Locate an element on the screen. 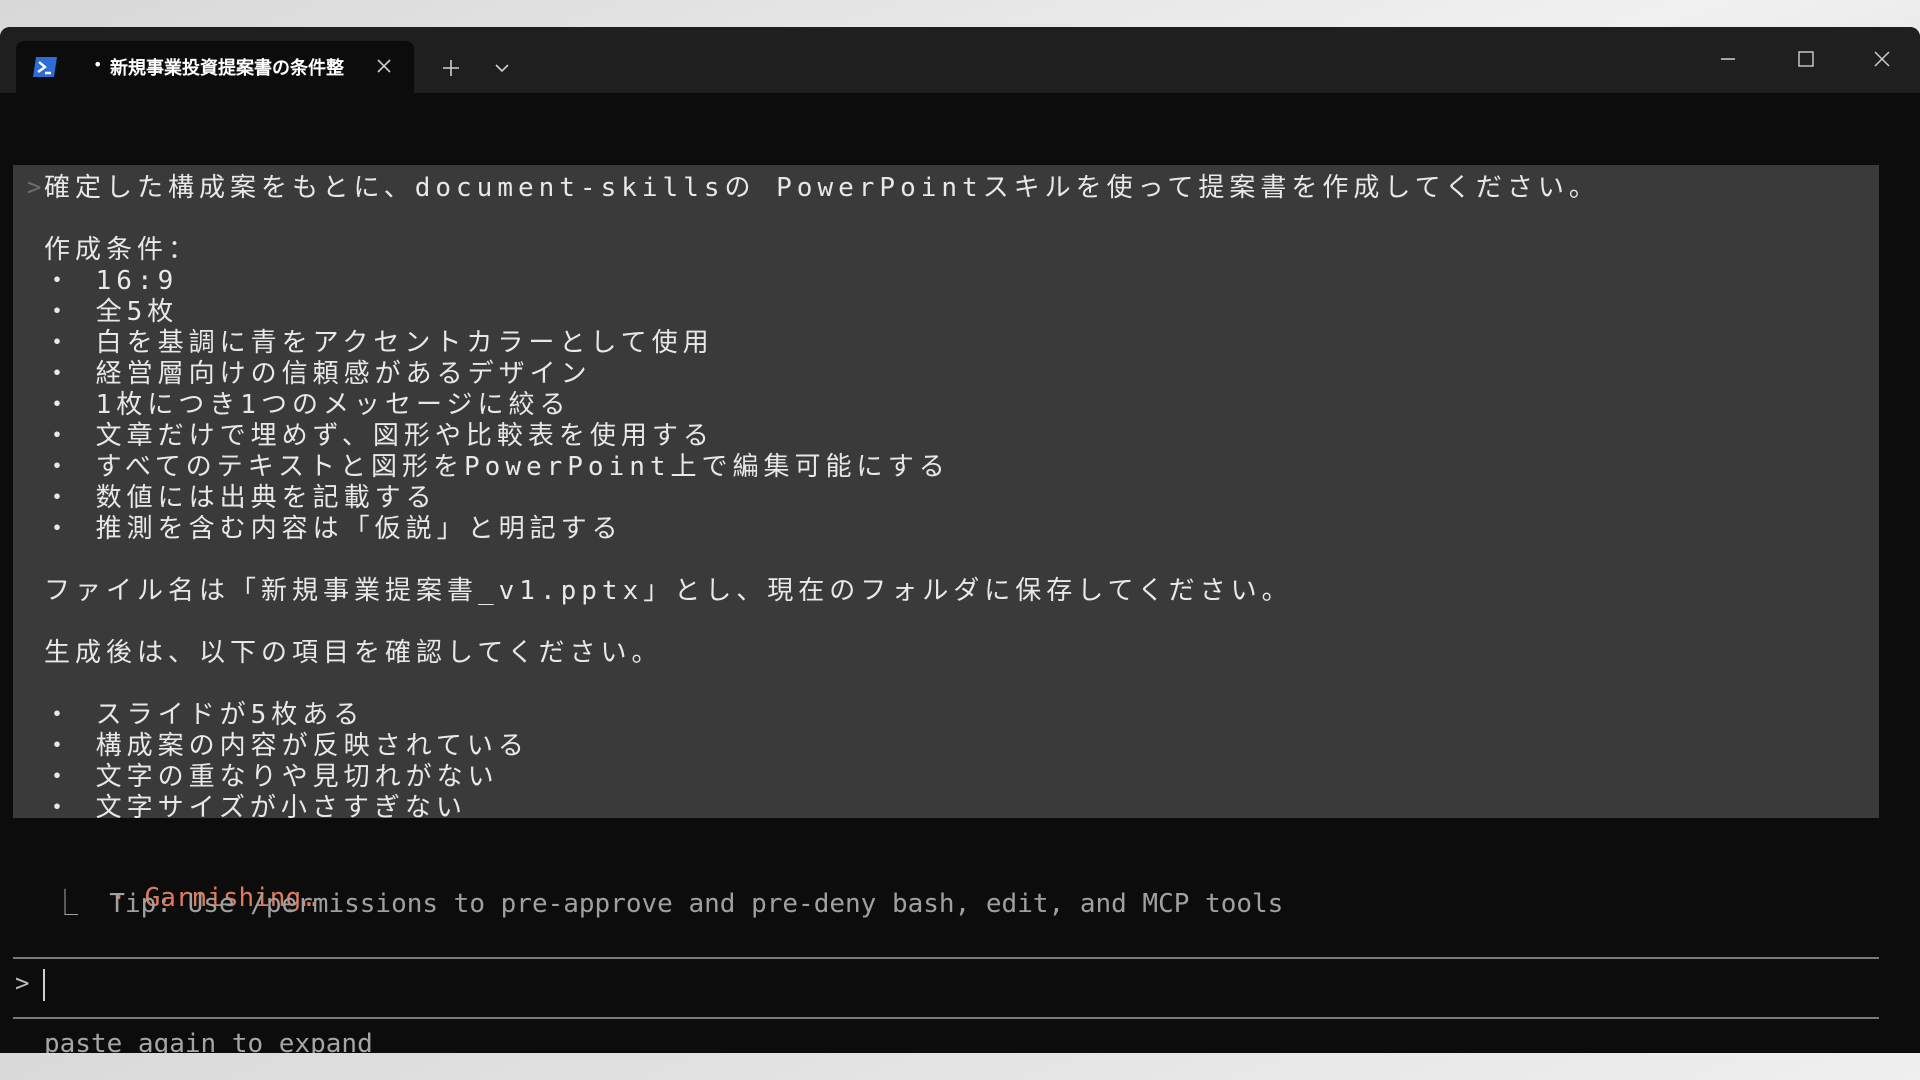 Image resolution: width=1920 pixels, height=1080 pixels. input-prompt-symbol: > is located at coordinates (22, 983).